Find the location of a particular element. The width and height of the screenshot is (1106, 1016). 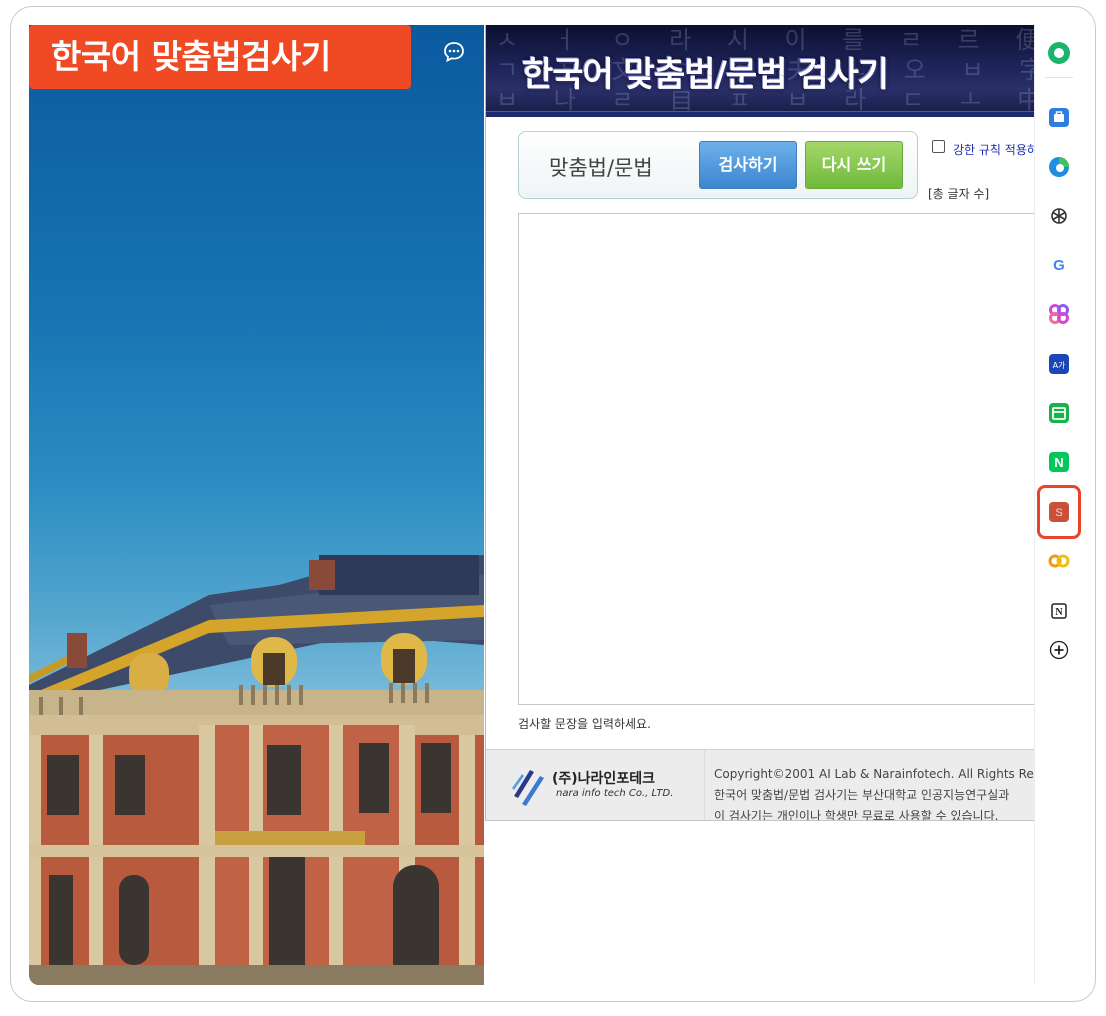

panel-title: 한국어 맞춤법검사기 is located at coordinates (220, 57).